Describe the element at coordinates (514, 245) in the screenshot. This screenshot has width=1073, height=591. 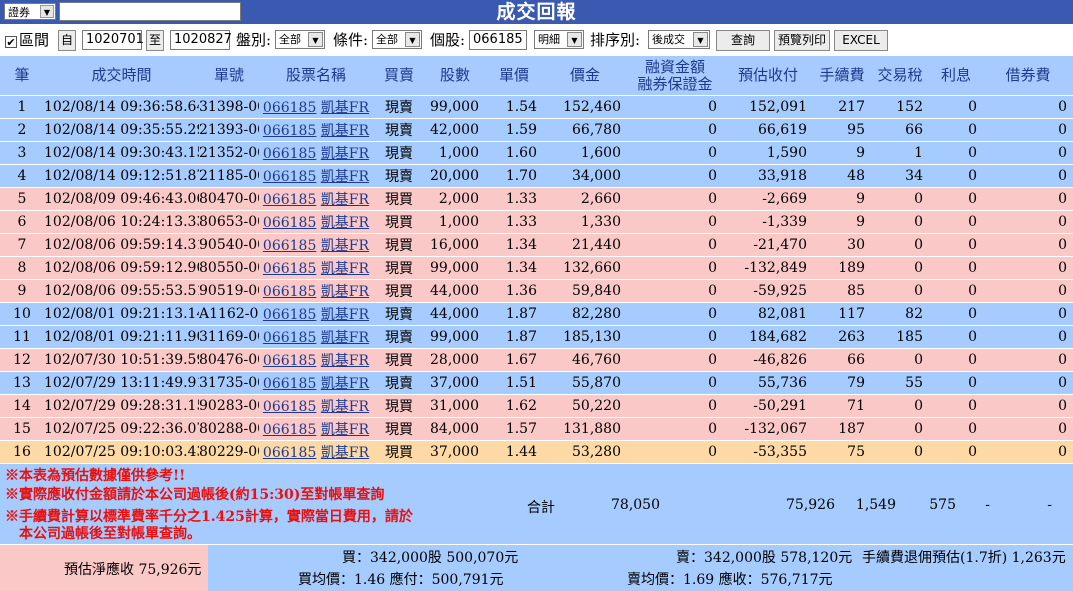
I see `cell-price: 1.34` at that location.